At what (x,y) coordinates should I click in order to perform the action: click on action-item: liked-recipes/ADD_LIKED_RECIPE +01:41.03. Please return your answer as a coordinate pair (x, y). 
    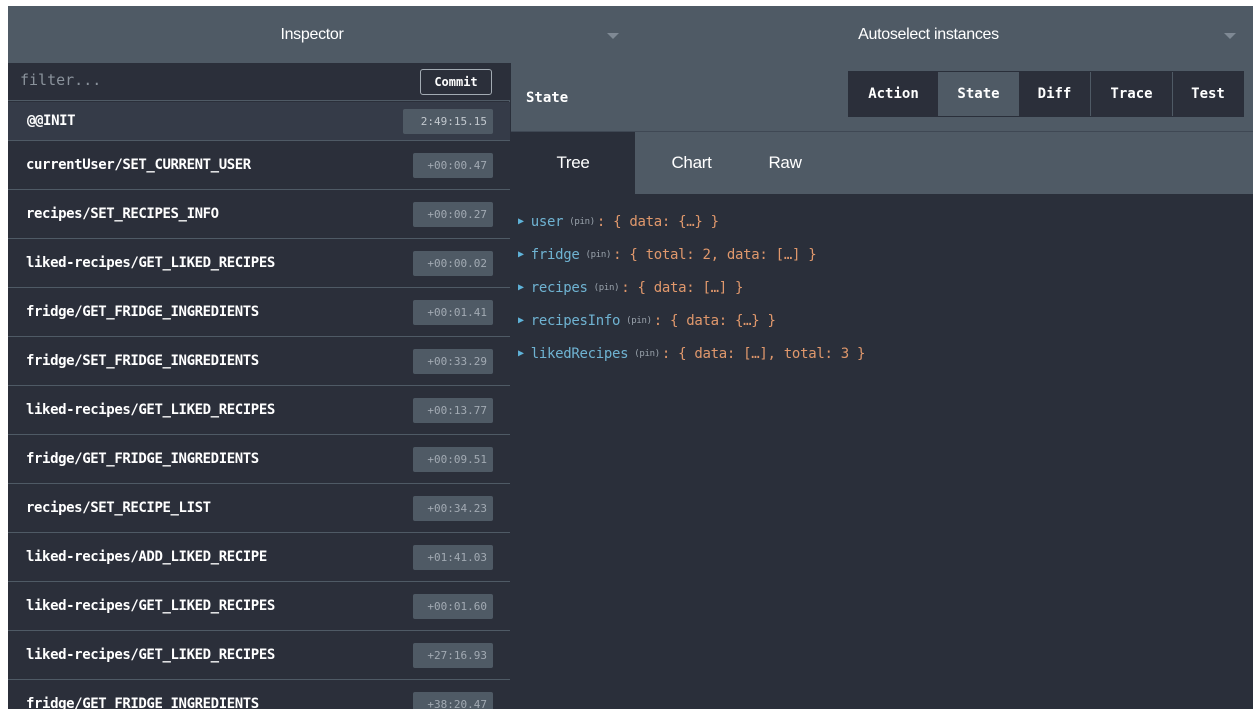
    Looking at the image, I should click on (259, 557).